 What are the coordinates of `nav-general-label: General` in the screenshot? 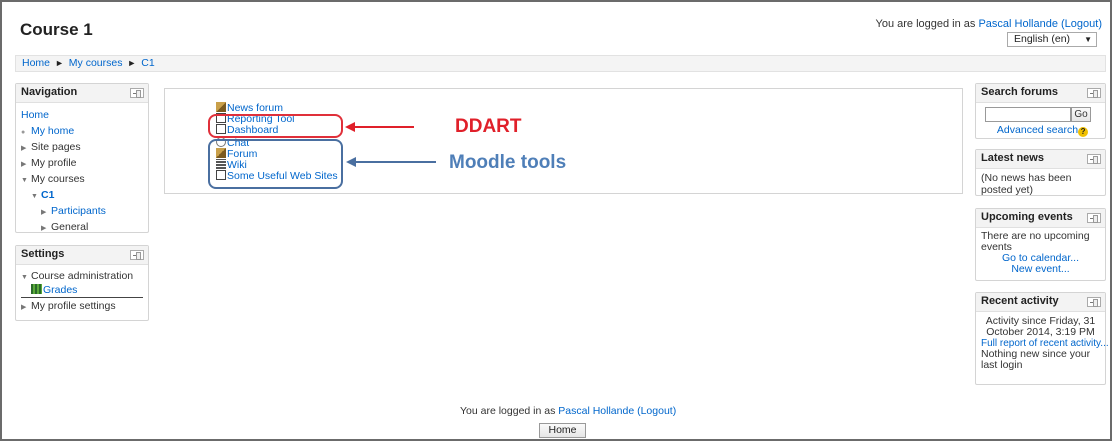 It's located at (70, 227).